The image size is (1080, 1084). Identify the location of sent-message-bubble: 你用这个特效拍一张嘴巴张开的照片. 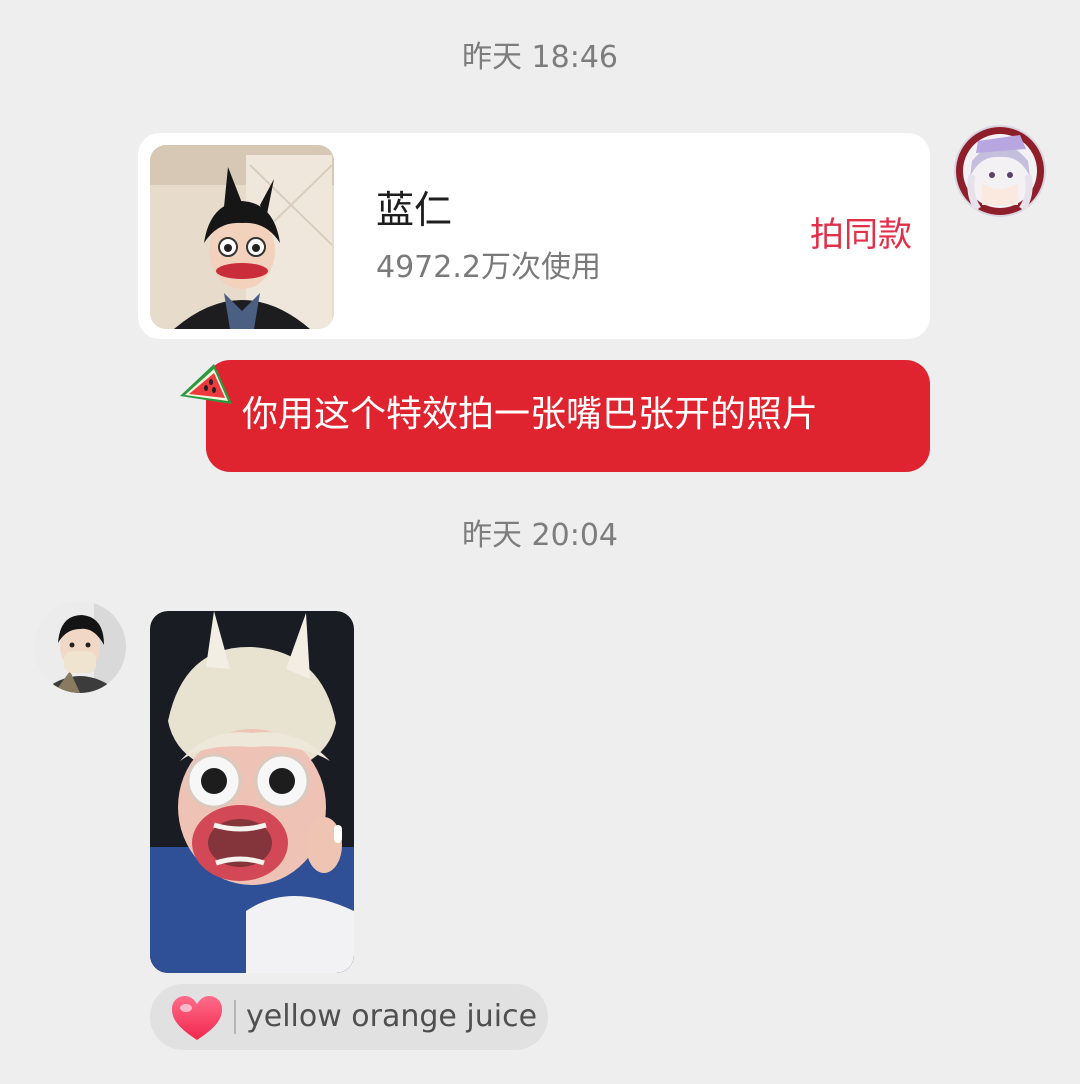
(568, 416).